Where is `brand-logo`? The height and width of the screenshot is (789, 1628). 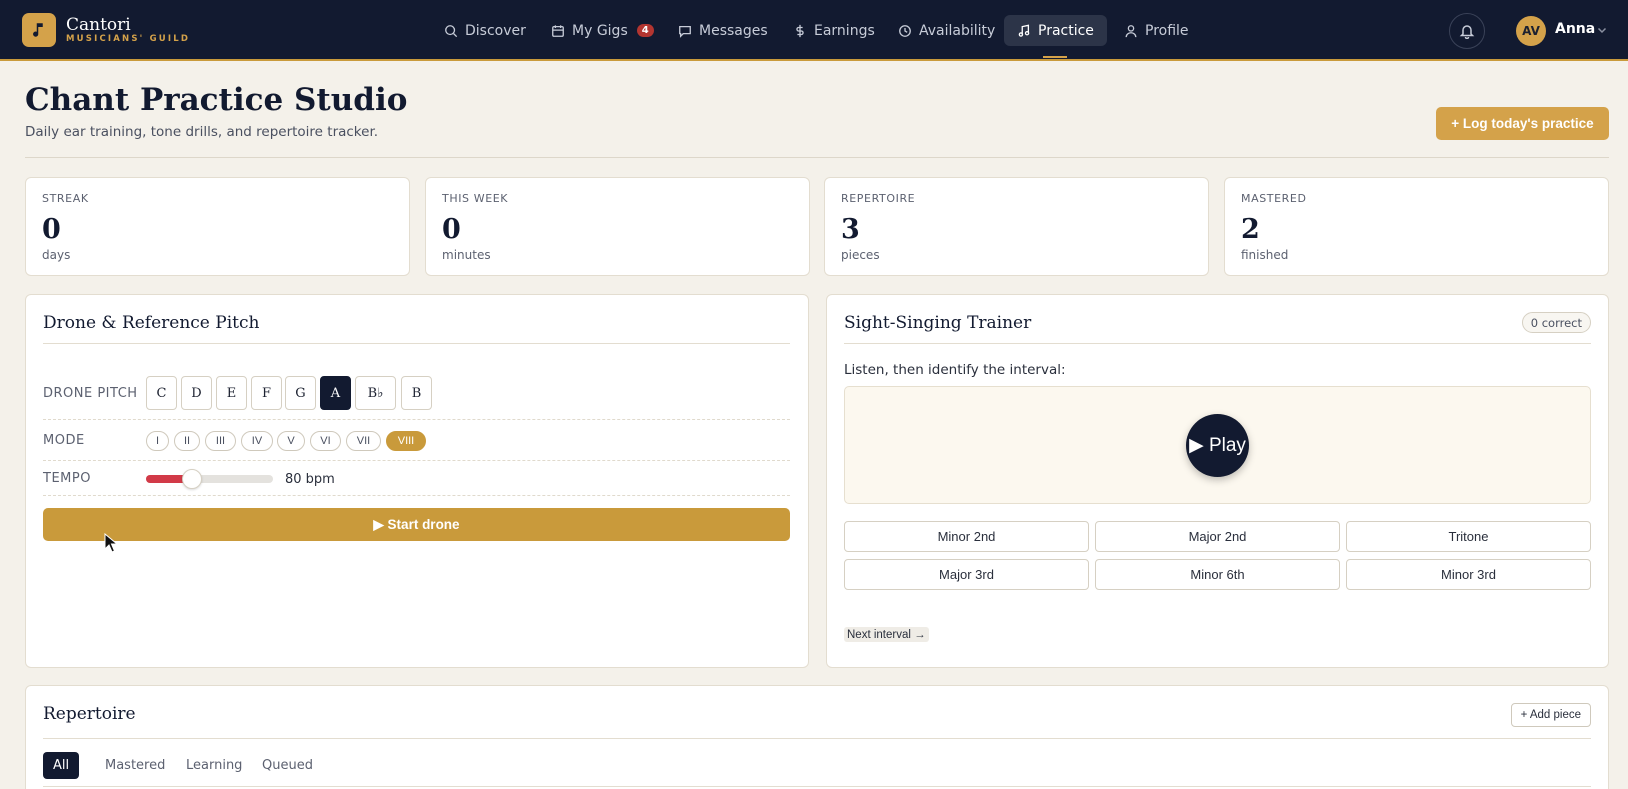
brand-logo is located at coordinates (39, 30).